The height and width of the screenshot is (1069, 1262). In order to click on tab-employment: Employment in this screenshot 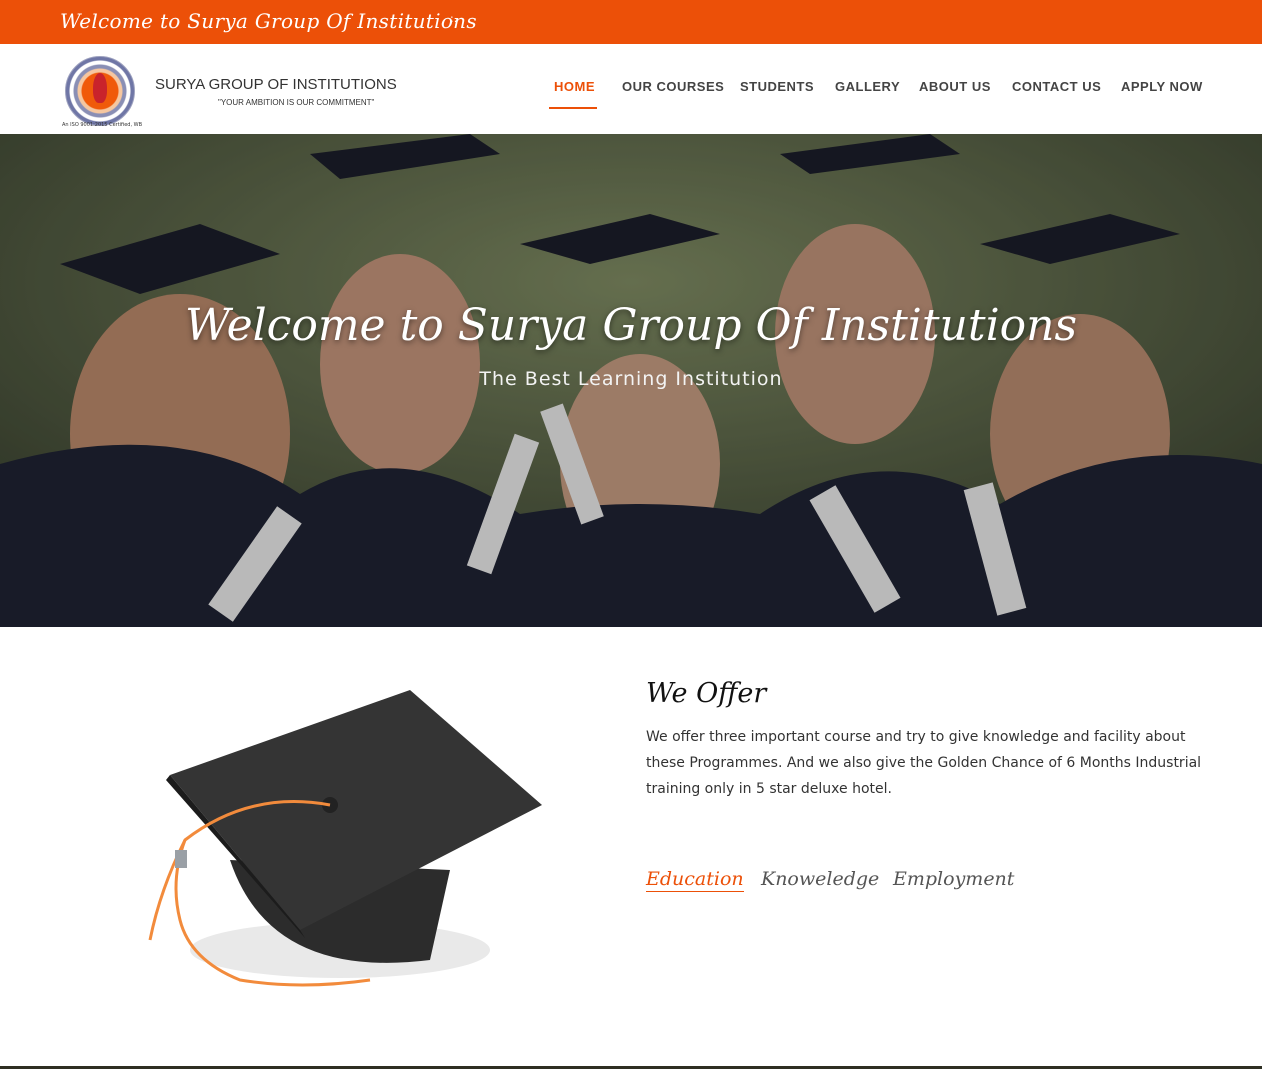, I will do `click(953, 879)`.